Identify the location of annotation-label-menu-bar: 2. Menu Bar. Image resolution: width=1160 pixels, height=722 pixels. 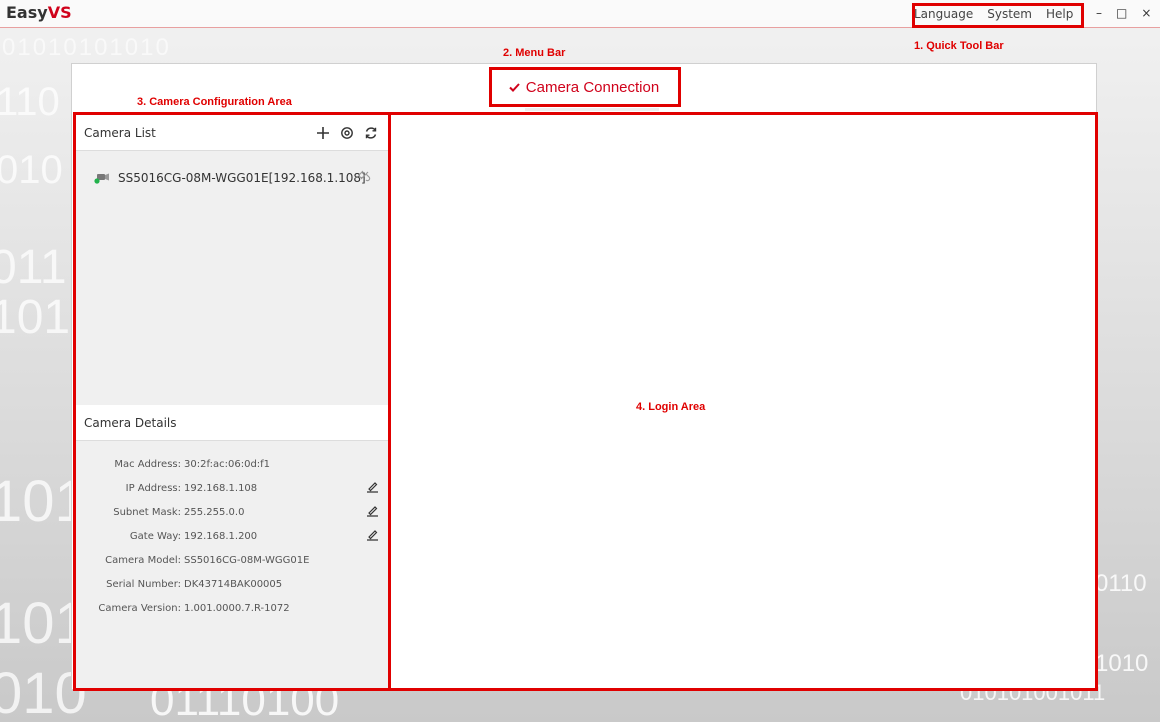
(534, 53).